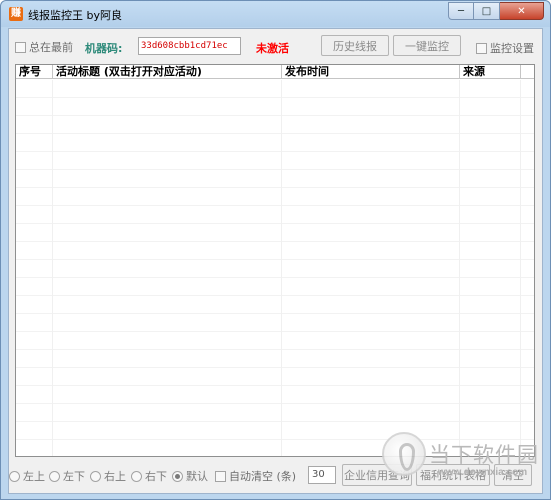  I want to click on radio-label: 右上, so click(115, 476).